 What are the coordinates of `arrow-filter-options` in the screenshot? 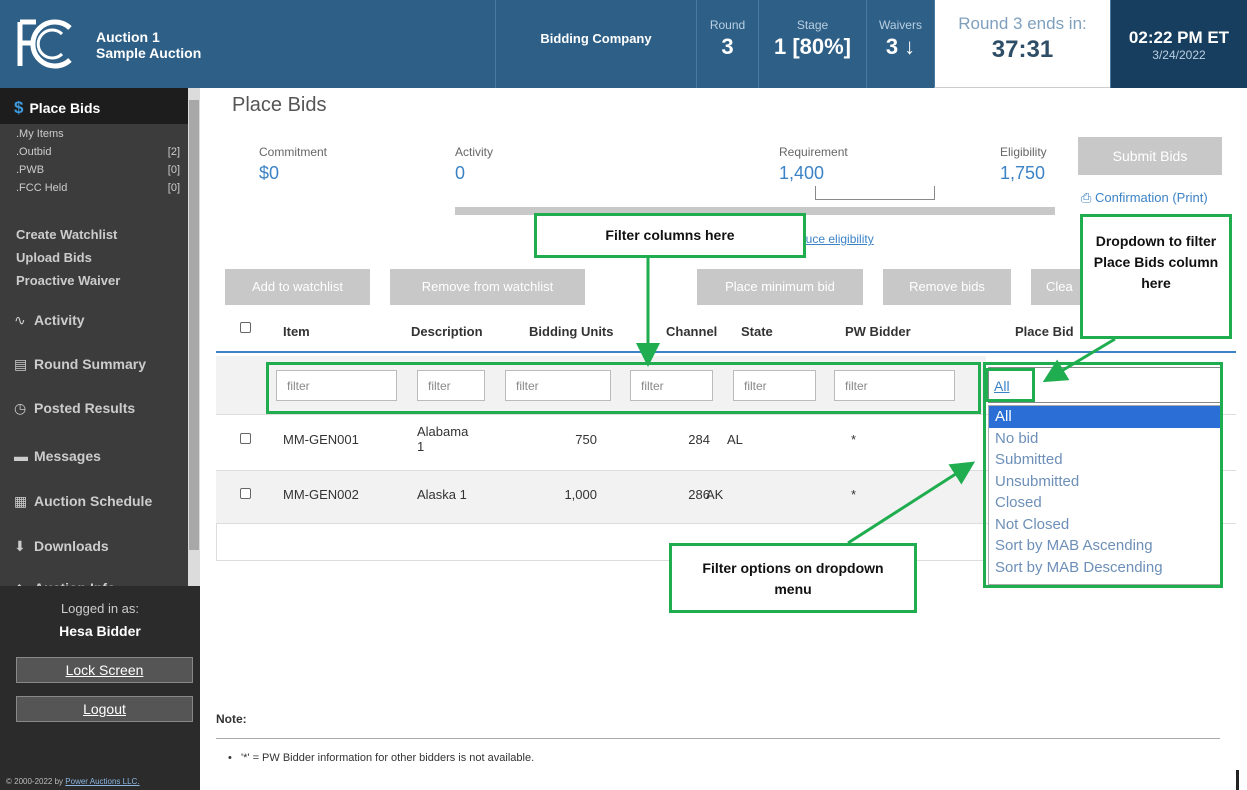 It's located at (911, 503).